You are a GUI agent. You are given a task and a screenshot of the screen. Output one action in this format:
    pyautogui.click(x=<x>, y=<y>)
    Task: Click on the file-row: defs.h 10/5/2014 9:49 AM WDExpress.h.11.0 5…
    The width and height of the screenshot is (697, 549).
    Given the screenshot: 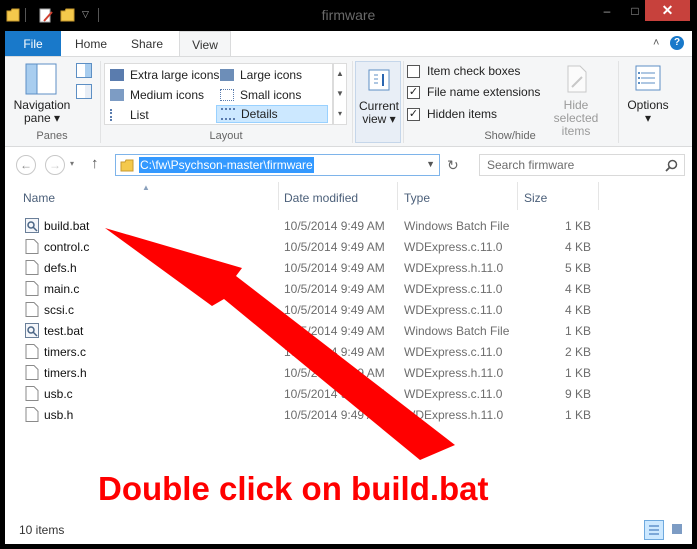 What is the action you would take?
    pyautogui.click(x=309, y=267)
    